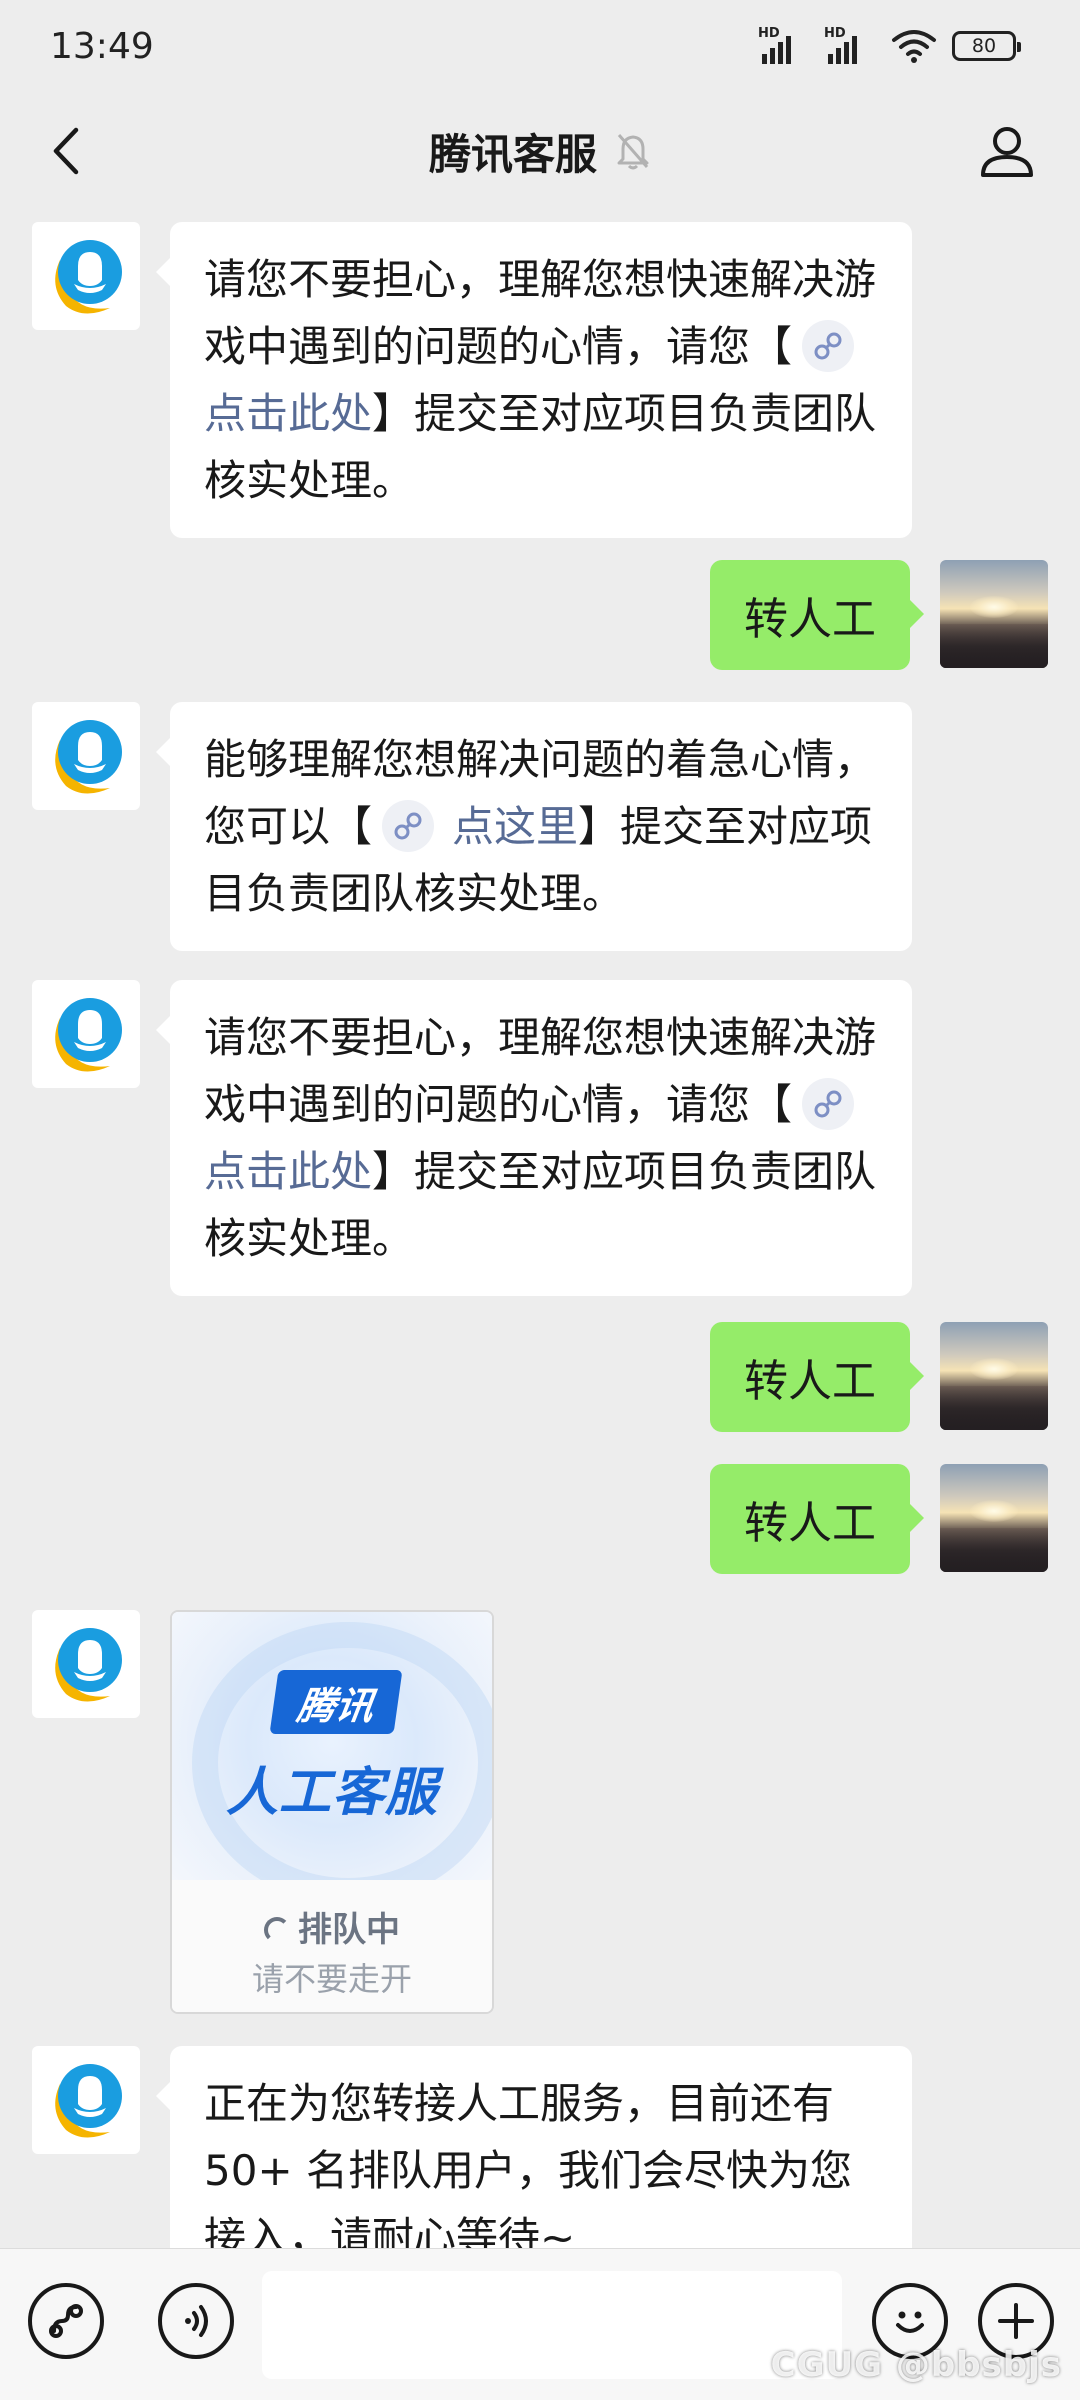 This screenshot has height=2400, width=1080. Describe the element at coordinates (515, 826) in the screenshot. I see `message-link: 点这里` at that location.